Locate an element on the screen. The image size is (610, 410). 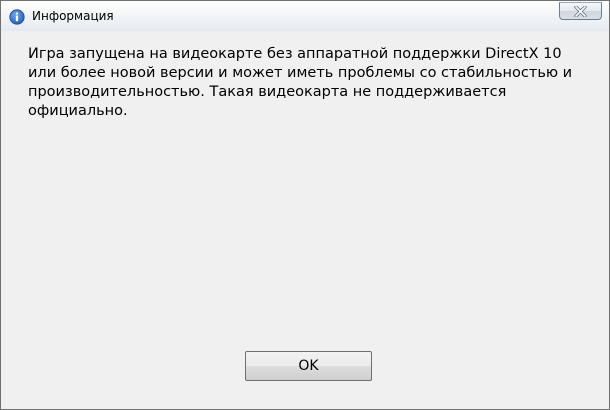
close-button is located at coordinates (580, 11).